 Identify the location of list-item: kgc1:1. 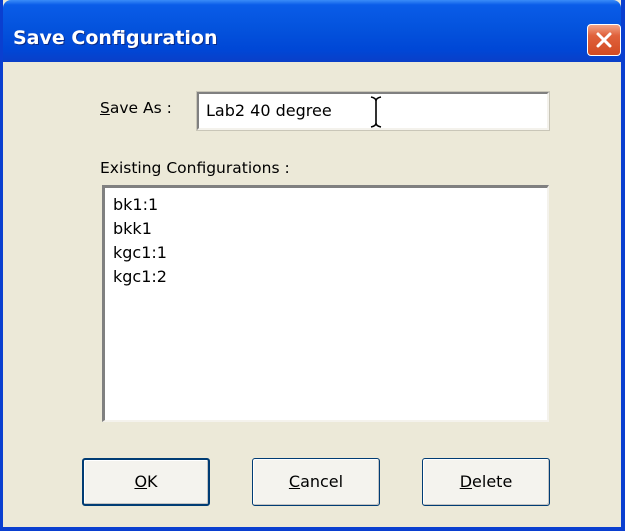
(140, 253).